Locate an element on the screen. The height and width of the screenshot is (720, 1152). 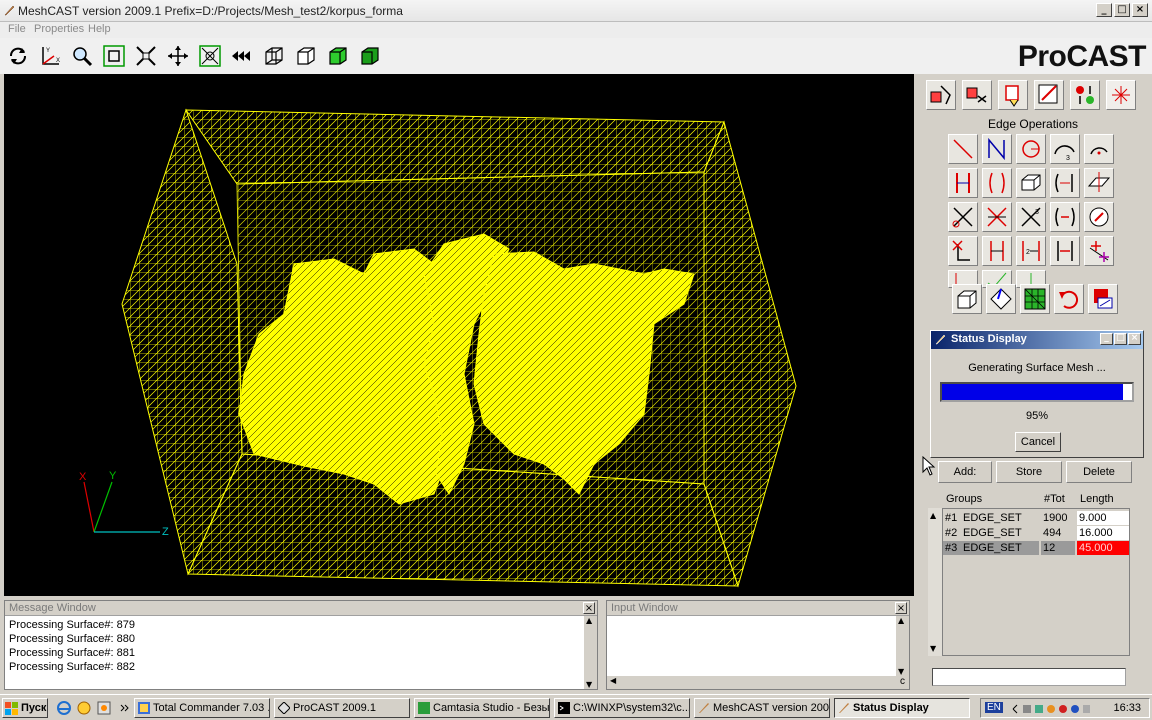
menu-help: Help is located at coordinates (99, 29).